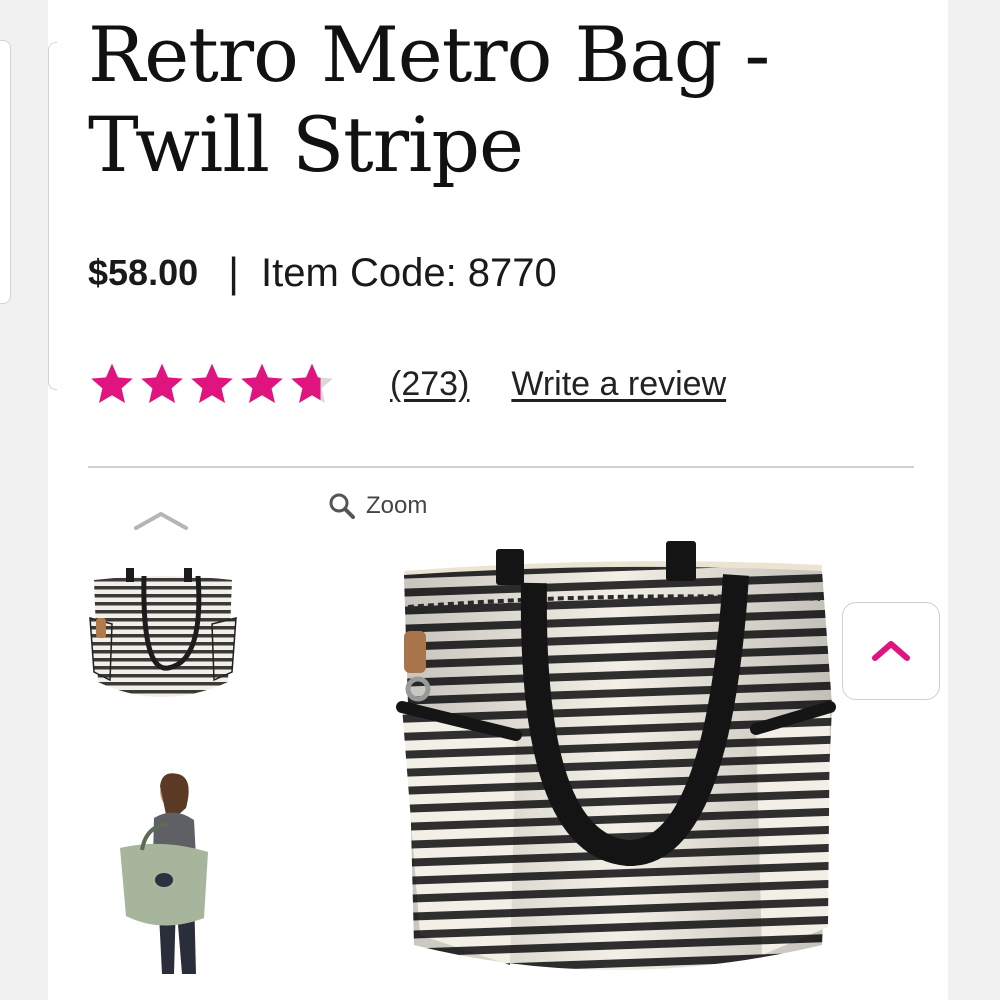 The width and height of the screenshot is (1000, 1000). Describe the element at coordinates (162, 637) in the screenshot. I see `striped-tote-thumbnail` at that location.